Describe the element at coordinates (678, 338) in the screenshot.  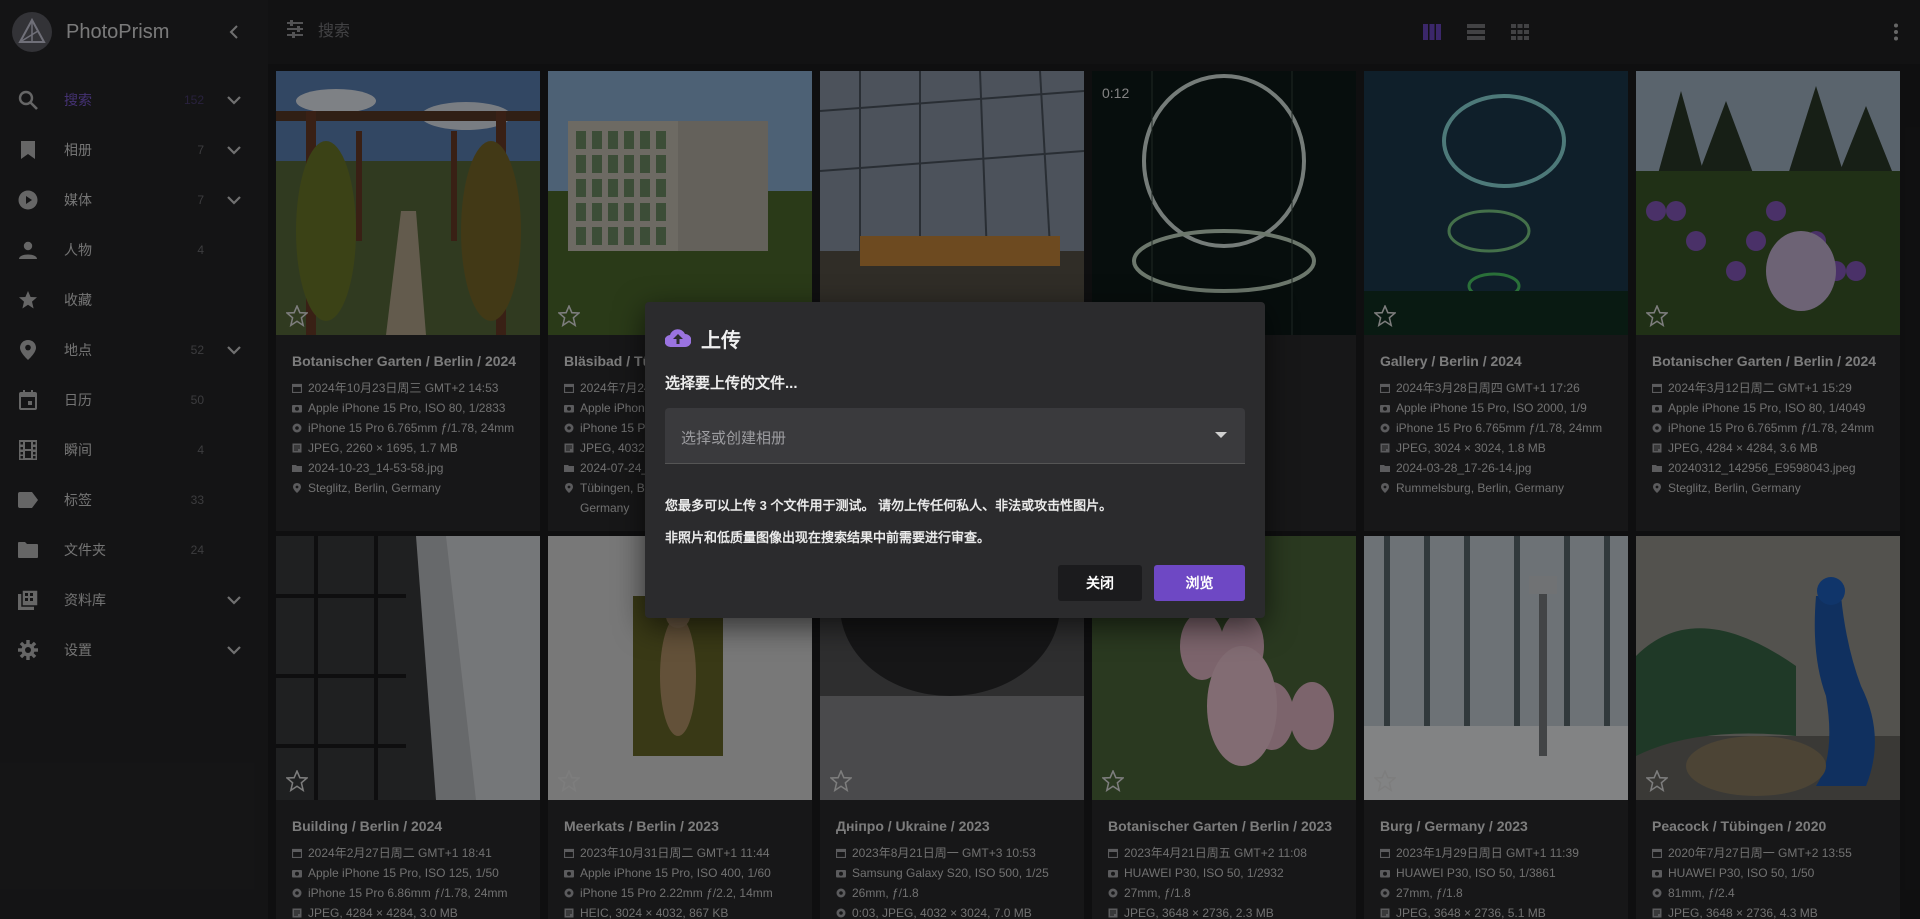
I see `cloud-upload-icon` at that location.